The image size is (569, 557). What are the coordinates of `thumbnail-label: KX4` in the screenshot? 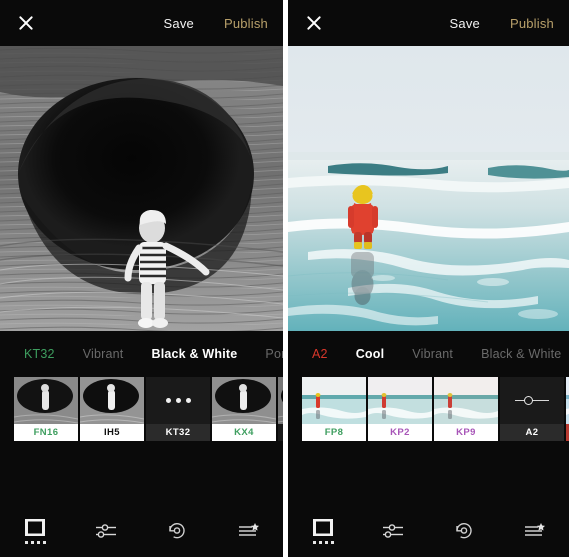 It's located at (244, 432).